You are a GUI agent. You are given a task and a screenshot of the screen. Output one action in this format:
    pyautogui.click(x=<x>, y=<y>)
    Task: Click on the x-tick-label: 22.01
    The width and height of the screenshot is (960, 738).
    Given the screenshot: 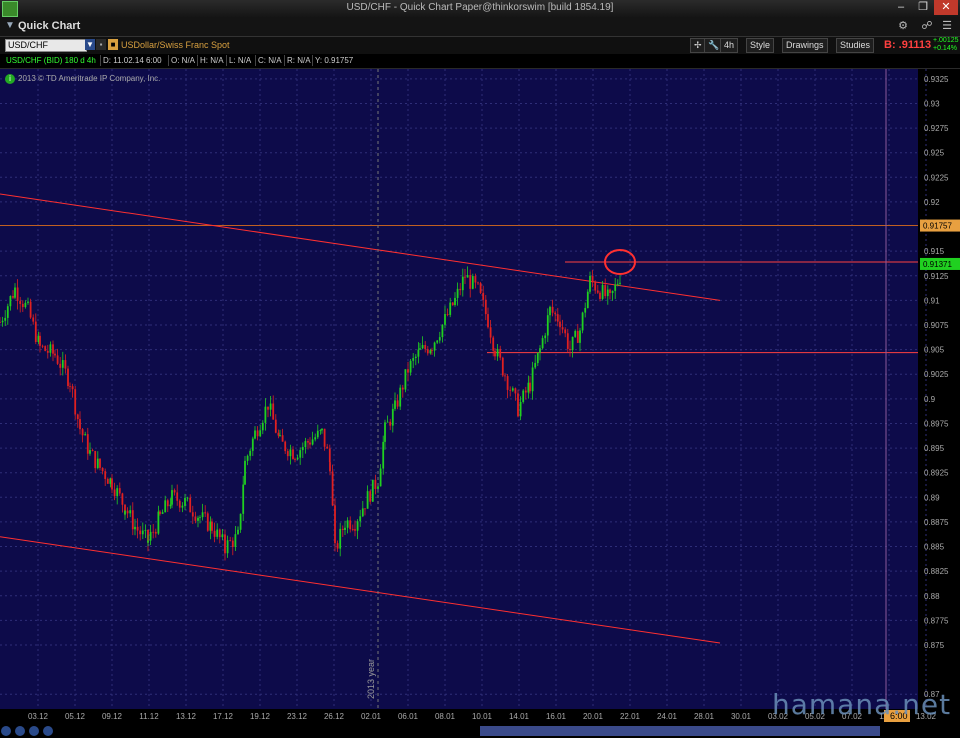 What is the action you would take?
    pyautogui.click(x=630, y=716)
    